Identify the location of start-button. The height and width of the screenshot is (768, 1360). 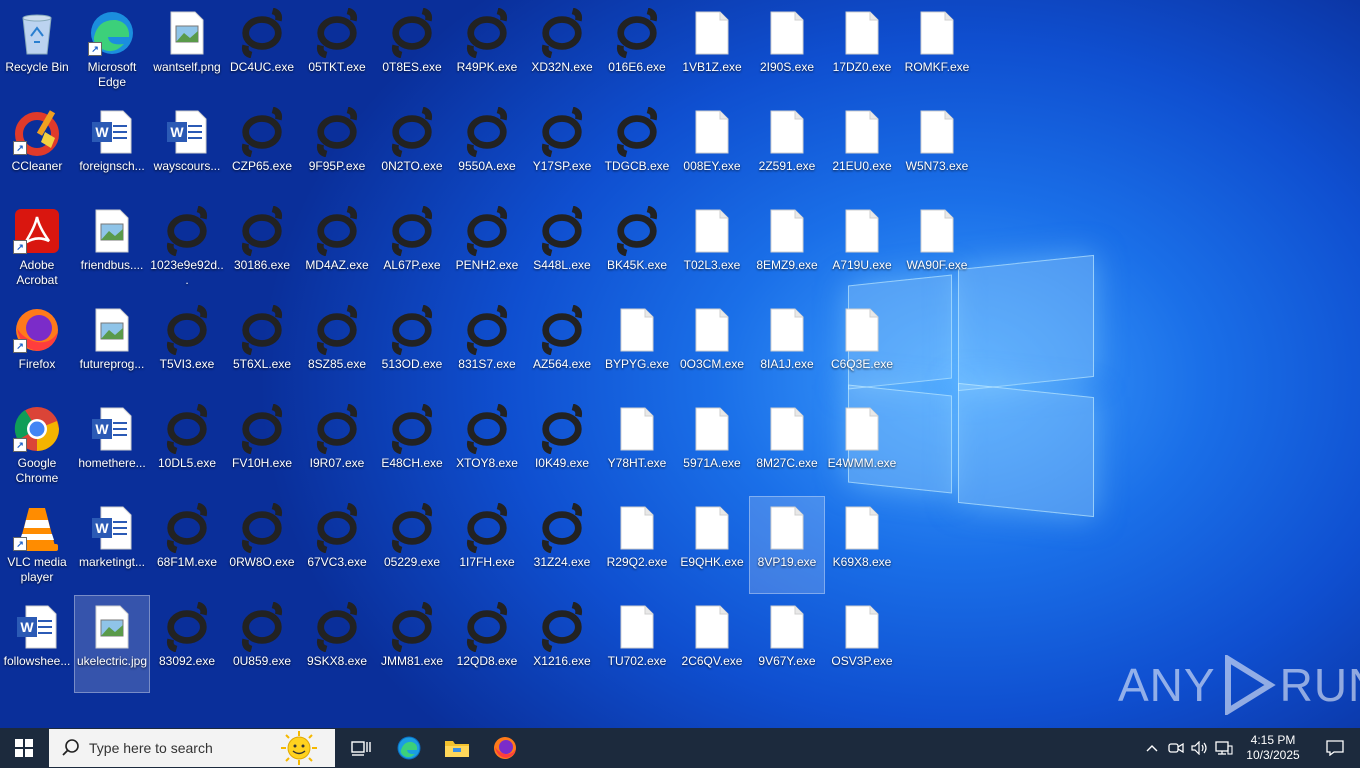
(24, 748).